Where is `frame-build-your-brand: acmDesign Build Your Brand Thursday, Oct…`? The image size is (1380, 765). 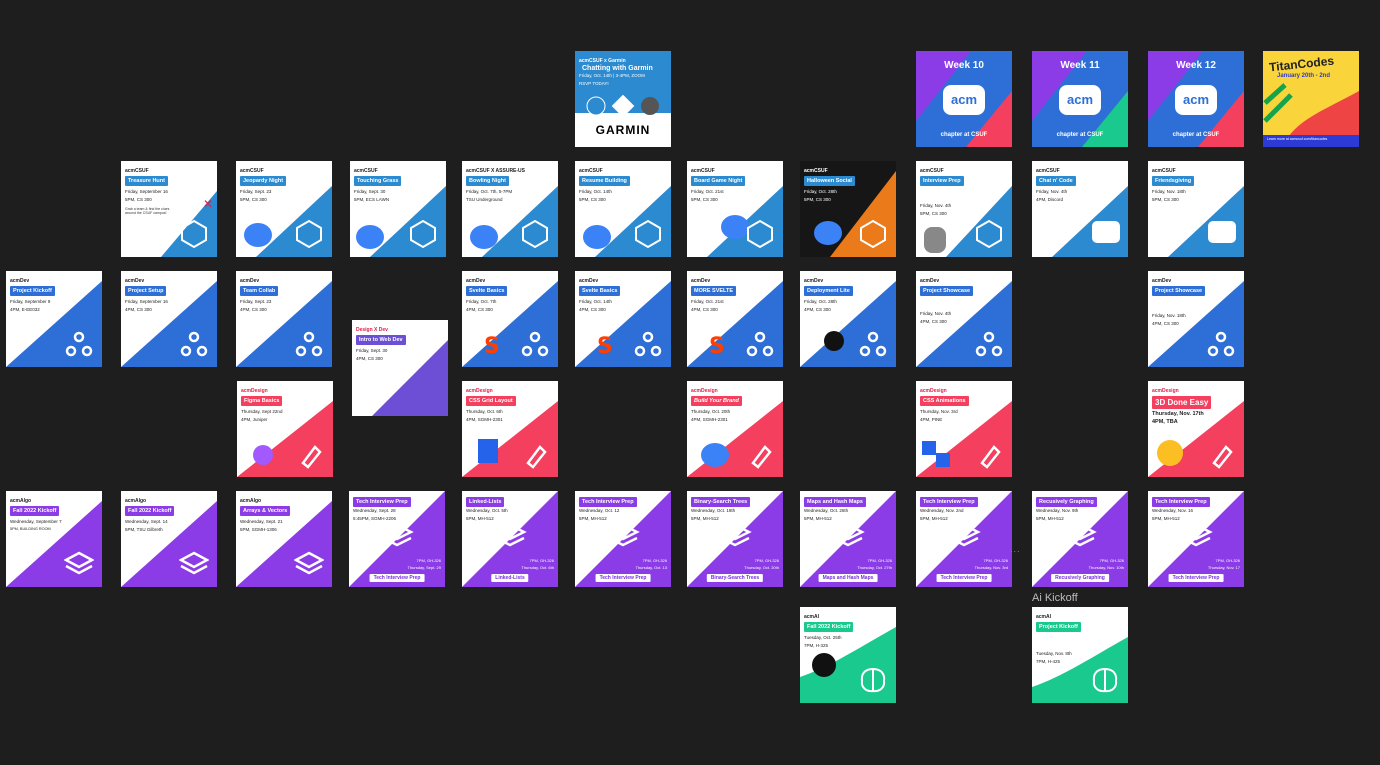
frame-build-your-brand: acmDesign Build Your Brand Thursday, Oct… is located at coordinates (735, 429).